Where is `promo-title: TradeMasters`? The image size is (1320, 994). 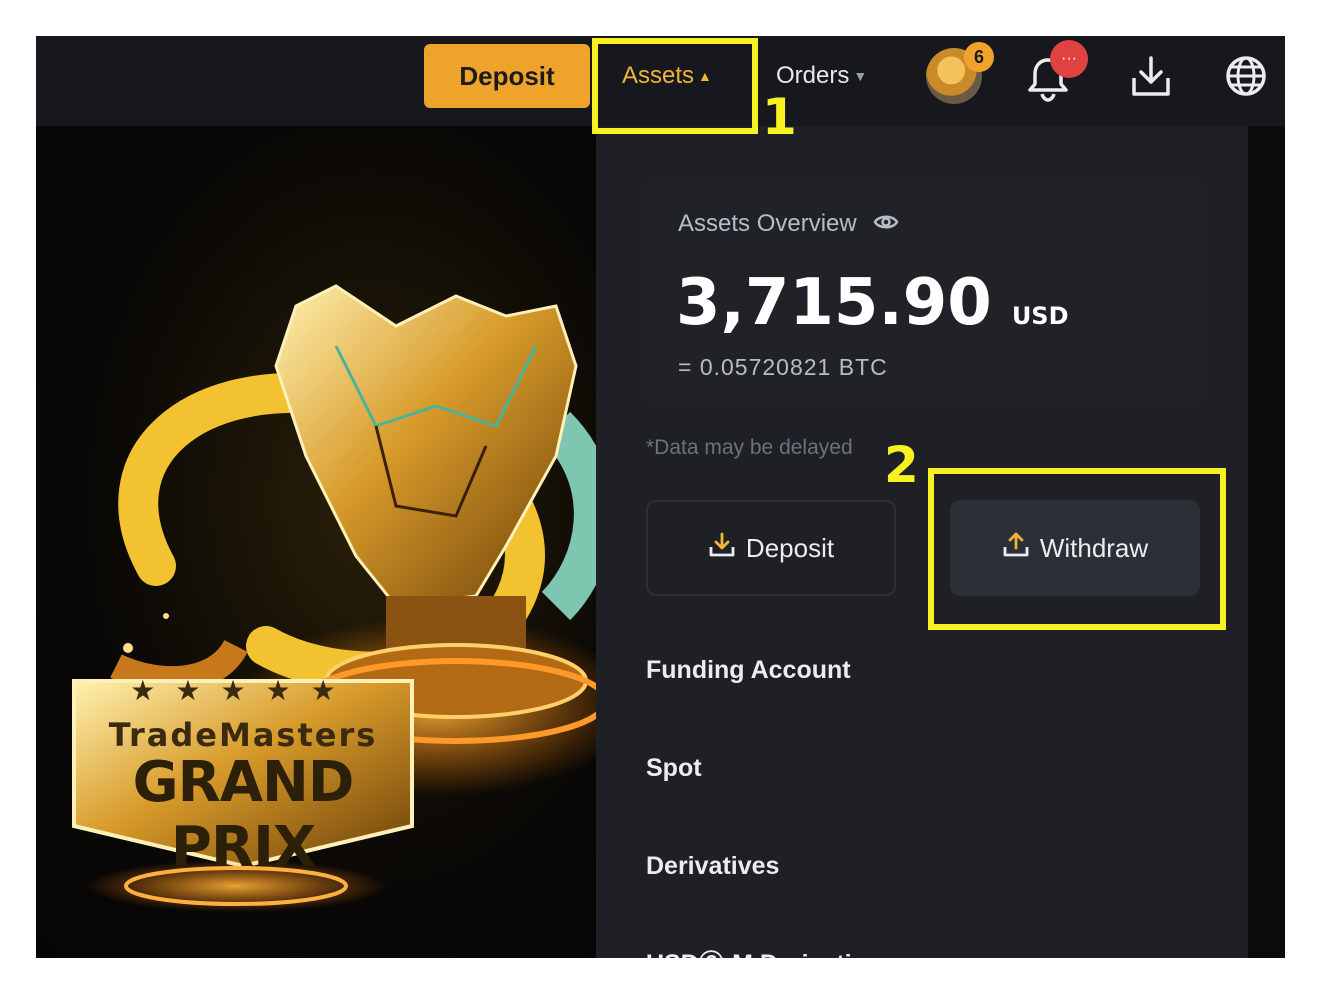
promo-title: TradeMasters is located at coordinates (243, 735).